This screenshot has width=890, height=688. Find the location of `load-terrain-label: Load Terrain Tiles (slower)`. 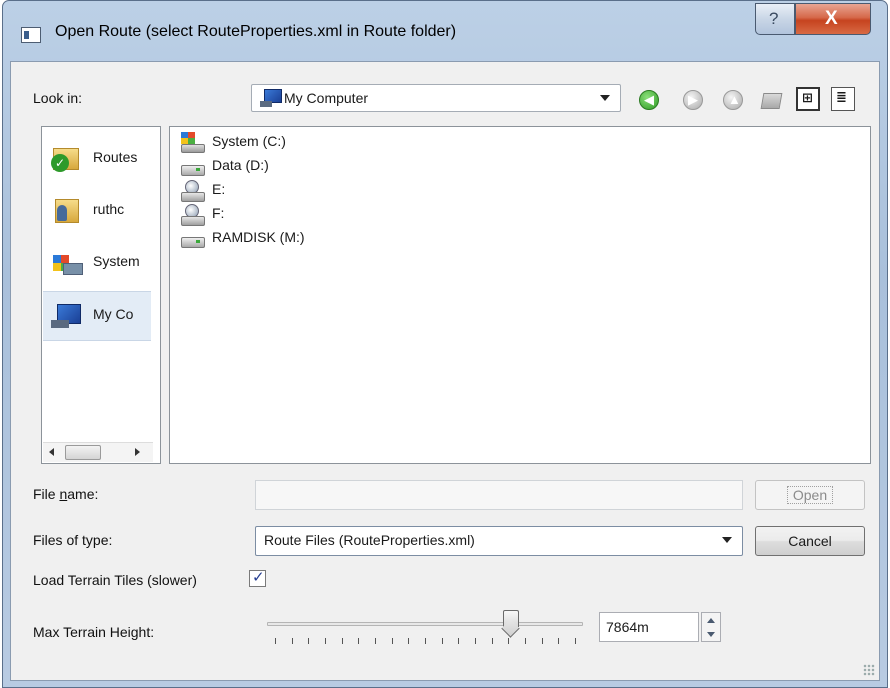

load-terrain-label: Load Terrain Tiles (slower) is located at coordinates (115, 580).